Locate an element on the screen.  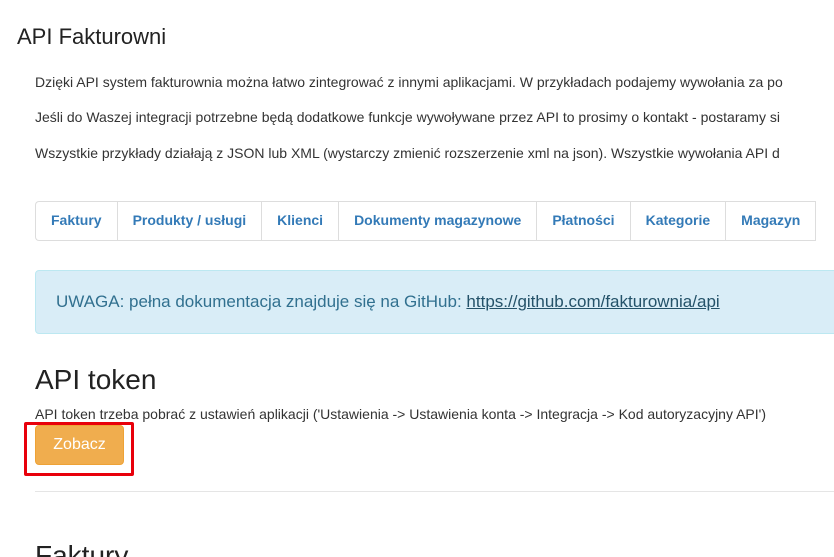
tab-produkty-uslugi: Produkty / usługi is located at coordinates (190, 221).